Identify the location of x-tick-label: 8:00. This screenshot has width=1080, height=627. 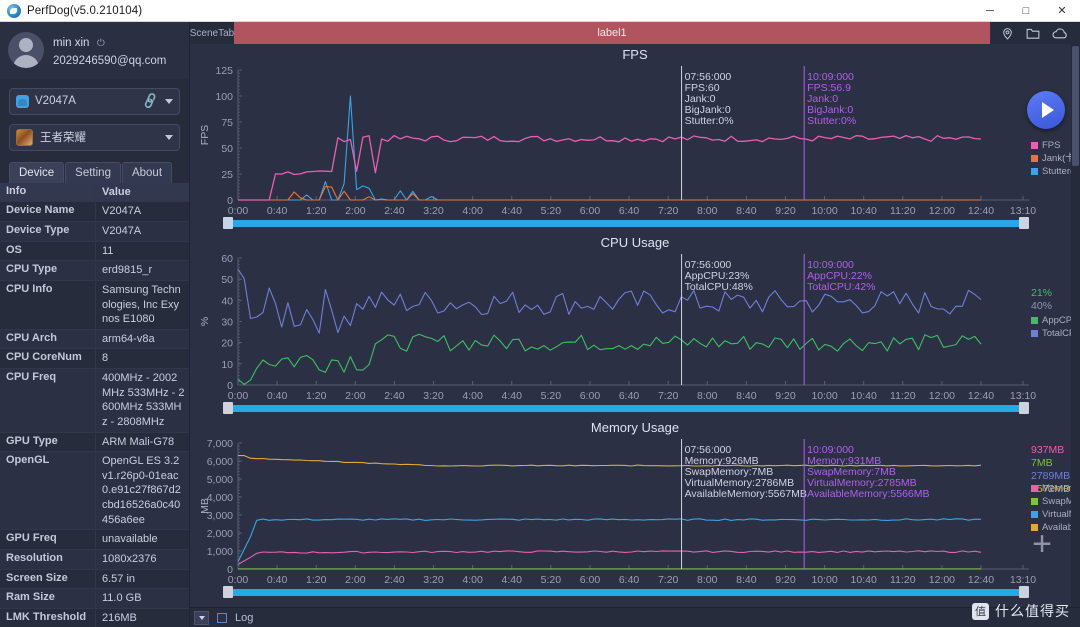
(707, 211).